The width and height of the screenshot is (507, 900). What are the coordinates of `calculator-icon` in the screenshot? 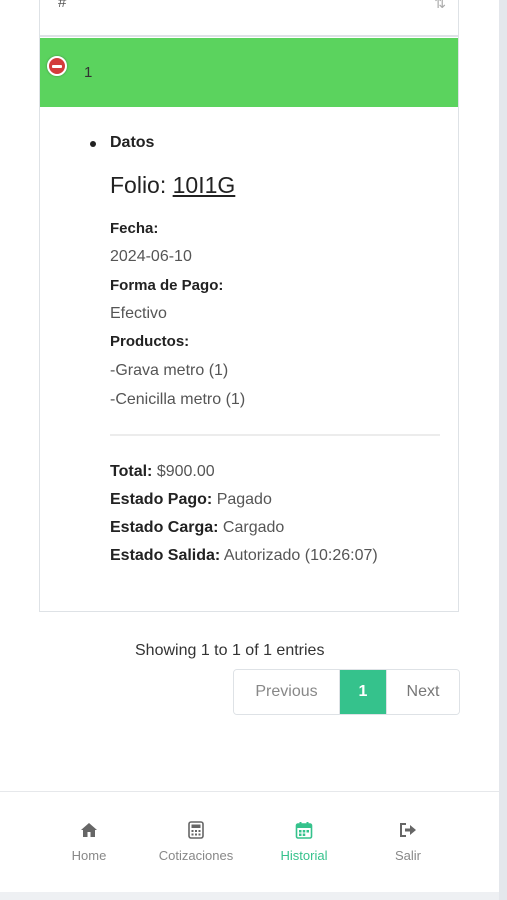 It's located at (196, 830).